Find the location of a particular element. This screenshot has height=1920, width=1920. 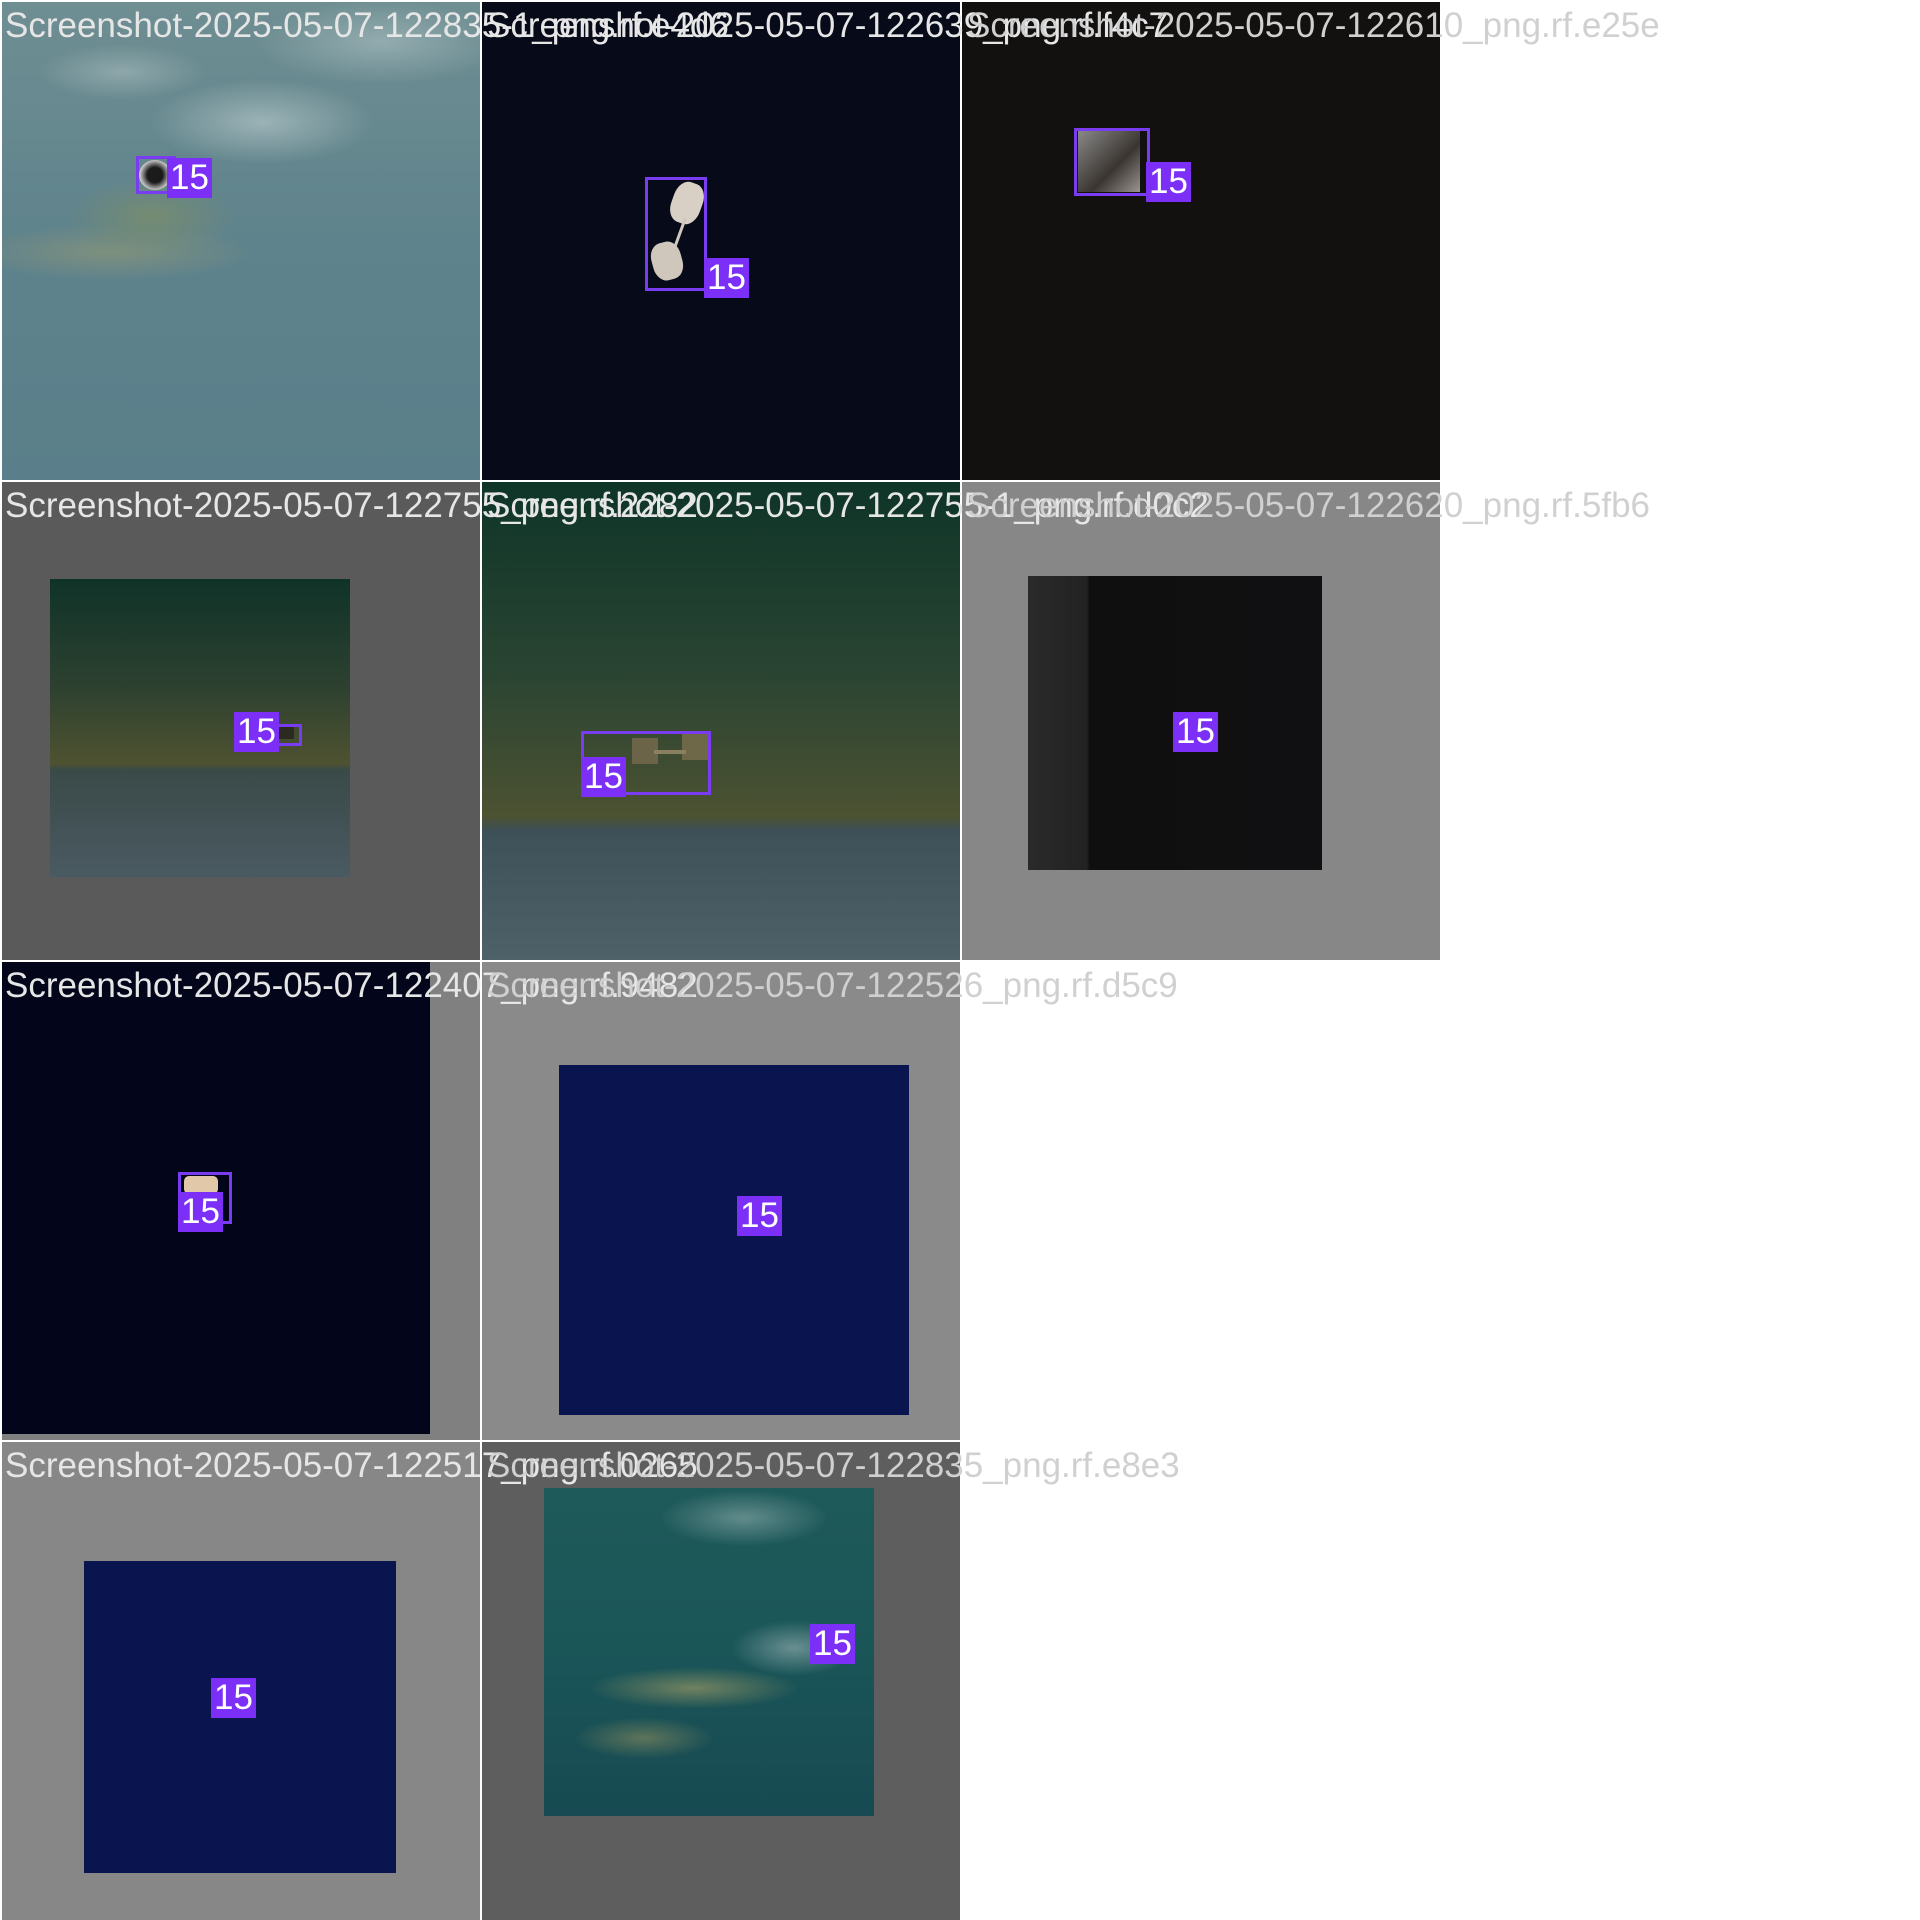

image-caption: Screenshot-2025-05-07-122620_png.rf.5fb6 is located at coordinates (1308, 505).